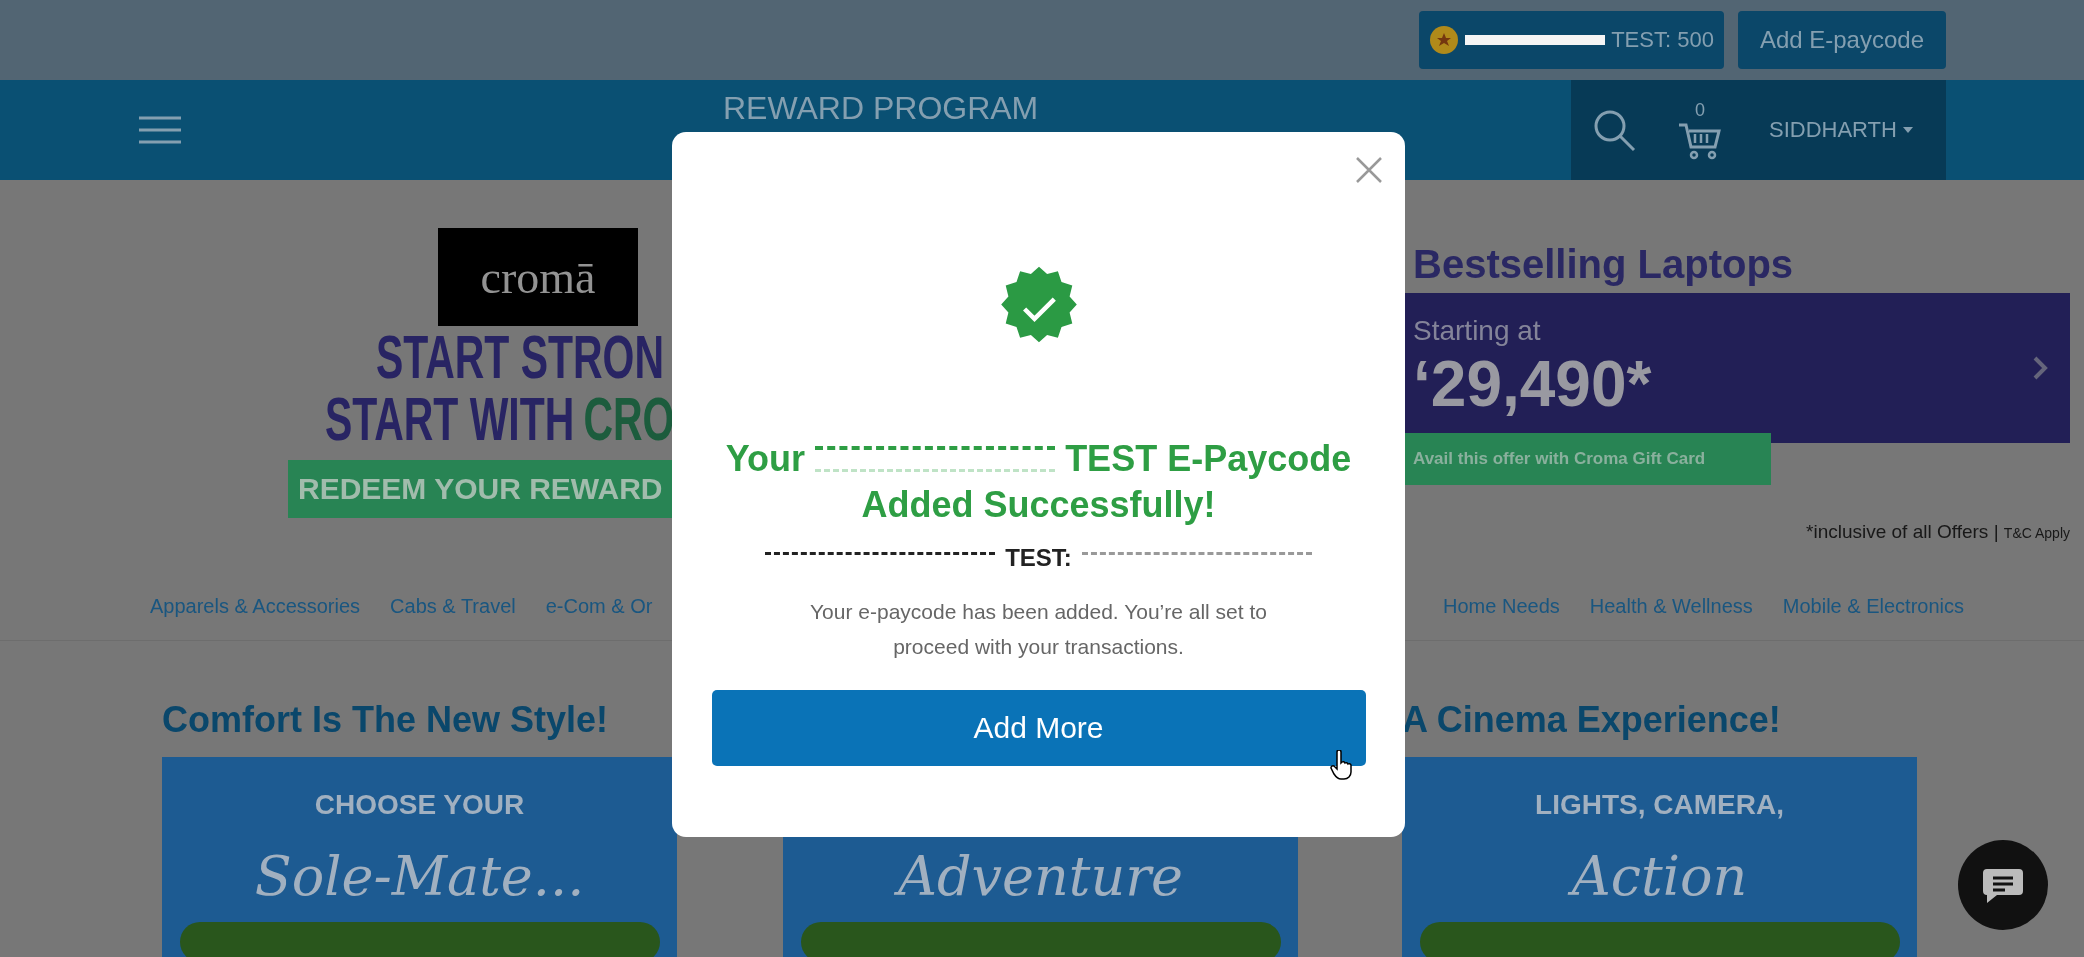  What do you see at coordinates (2036, 533) in the screenshot?
I see `terms-link: T&C Apply` at bounding box center [2036, 533].